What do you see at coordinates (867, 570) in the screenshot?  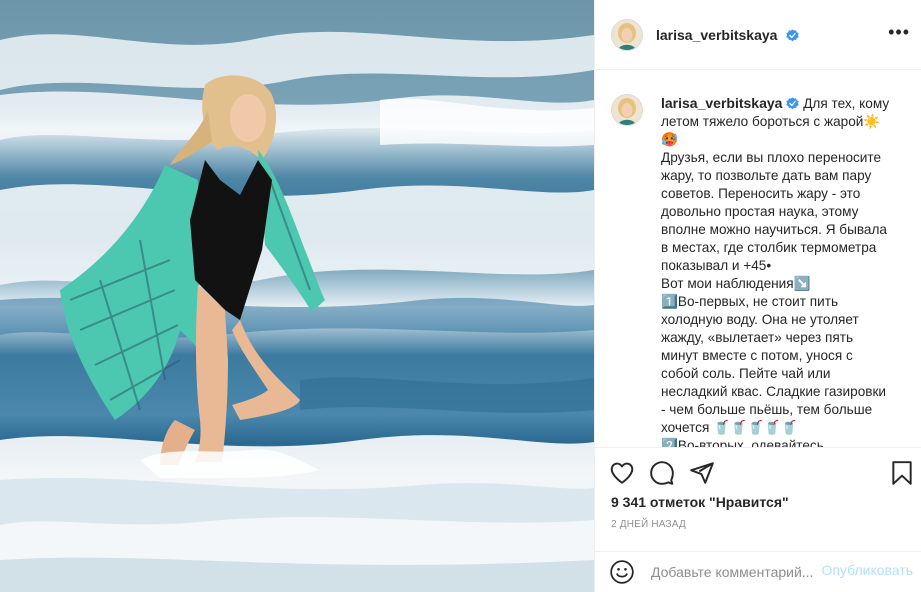 I see `publish-button: Опубликовать` at bounding box center [867, 570].